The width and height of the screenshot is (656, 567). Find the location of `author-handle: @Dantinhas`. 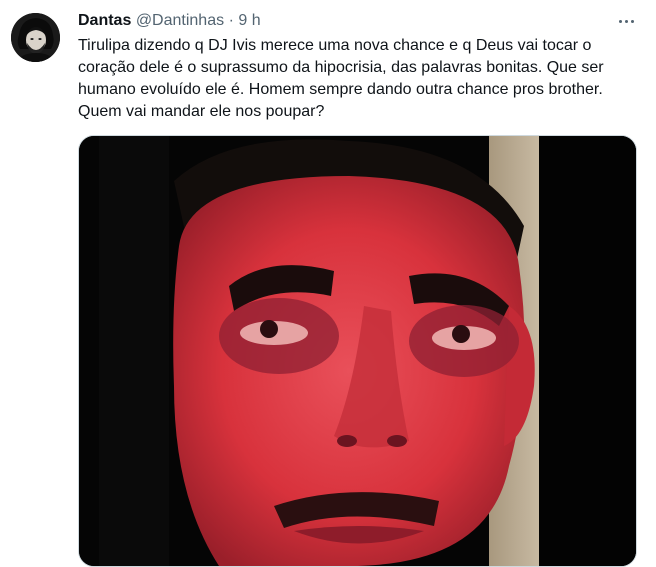

author-handle: @Dantinhas is located at coordinates (180, 20).